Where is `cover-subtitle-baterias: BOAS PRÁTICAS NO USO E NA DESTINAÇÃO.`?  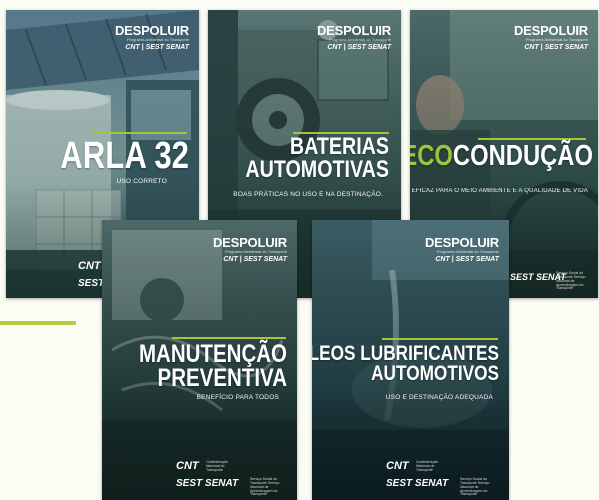 cover-subtitle-baterias: BOAS PRÁTICAS NO USO E NA DESTINAÇÃO. is located at coordinates (308, 194).